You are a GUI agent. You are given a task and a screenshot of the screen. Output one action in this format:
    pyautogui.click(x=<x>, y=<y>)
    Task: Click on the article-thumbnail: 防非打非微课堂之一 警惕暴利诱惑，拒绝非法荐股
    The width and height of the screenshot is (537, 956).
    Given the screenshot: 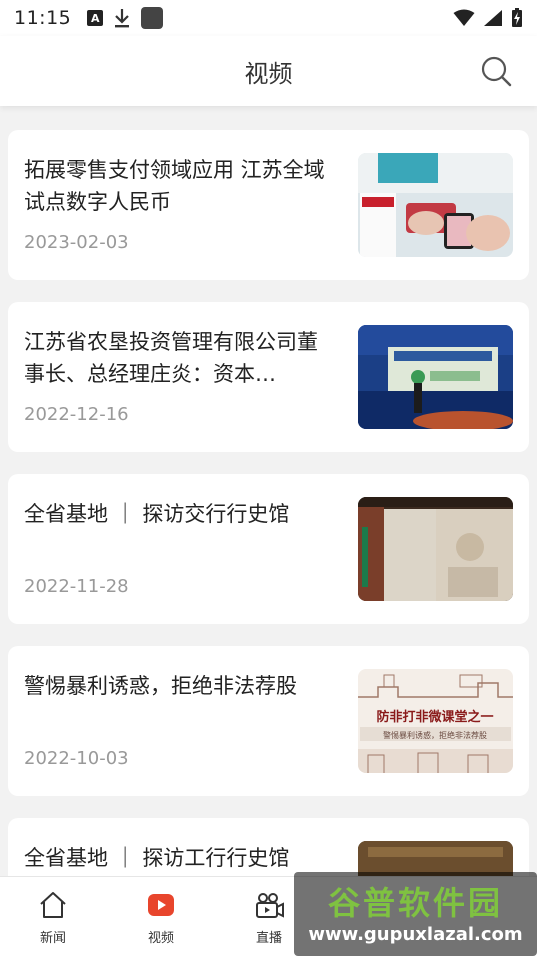 What is the action you would take?
    pyautogui.click(x=435, y=721)
    